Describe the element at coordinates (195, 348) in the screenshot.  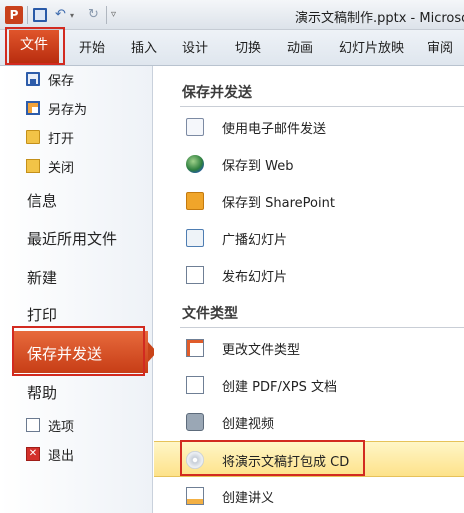
I see `change-file-type-icon` at that location.